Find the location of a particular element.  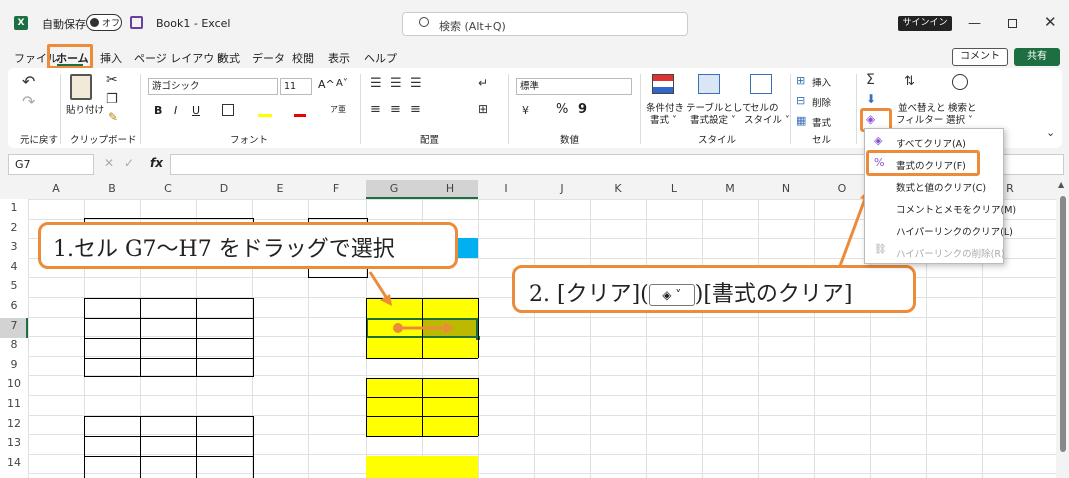

column-header-J: J is located at coordinates (562, 188).